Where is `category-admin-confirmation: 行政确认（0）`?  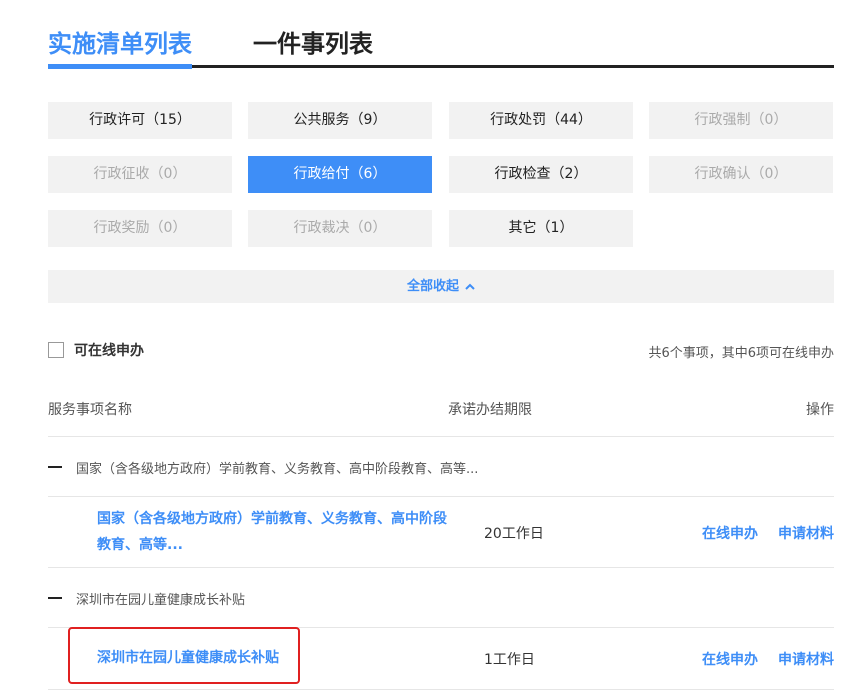
category-admin-confirmation: 行政确认（0） is located at coordinates (741, 174).